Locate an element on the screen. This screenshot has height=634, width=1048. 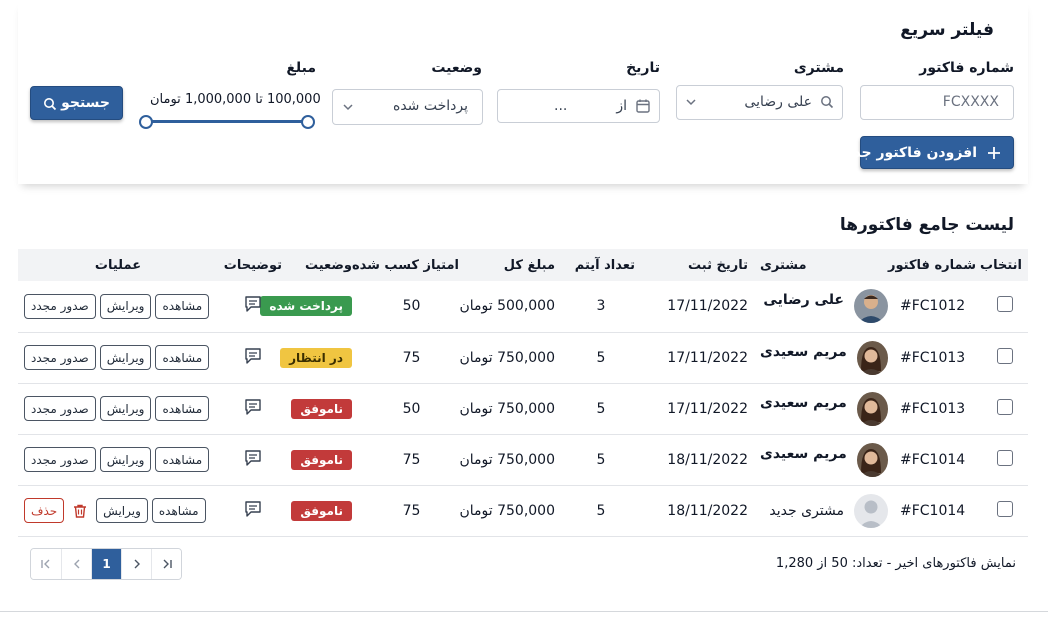
trash-icon is located at coordinates (80, 511).